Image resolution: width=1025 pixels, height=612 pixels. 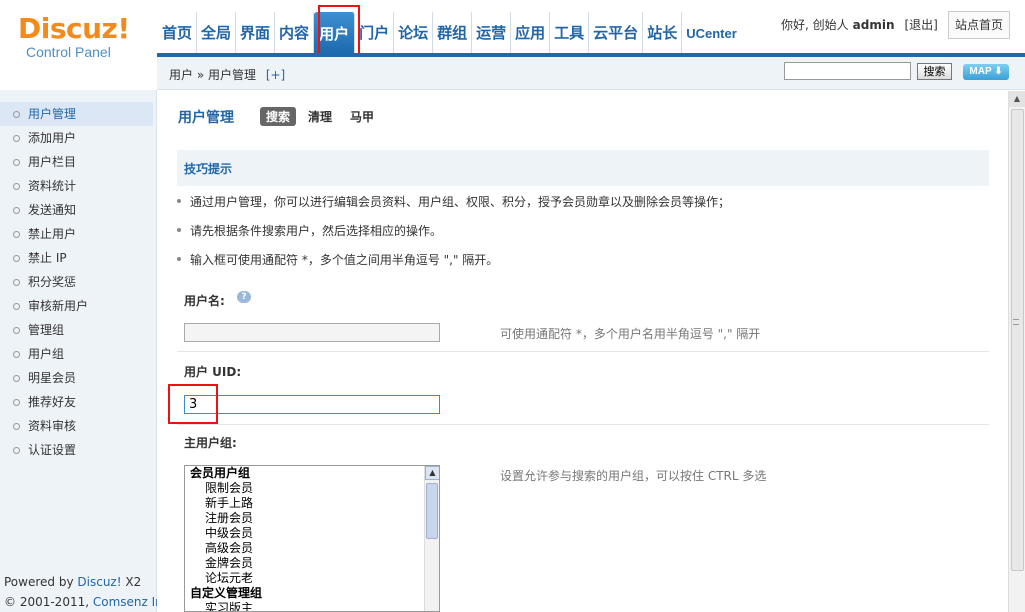 I want to click on map-button-label: MAP, so click(x=980, y=71).